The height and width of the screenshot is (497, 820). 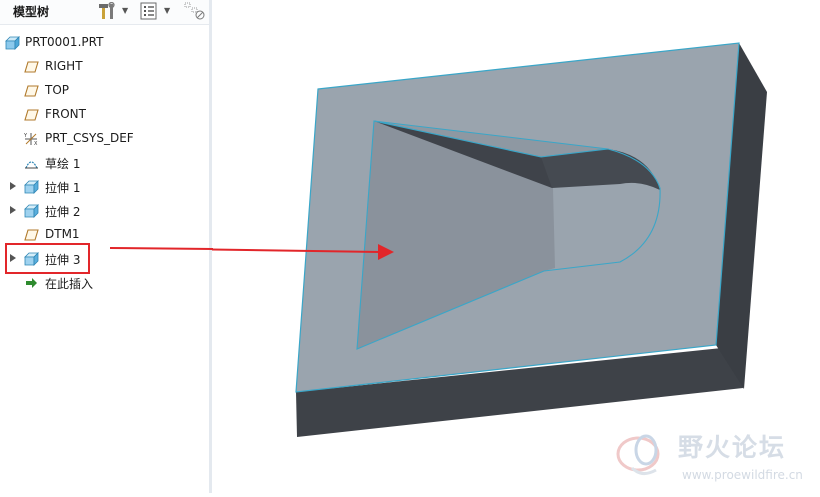 I want to click on watermark-url: www.proewildfire.cn, so click(x=742, y=475).